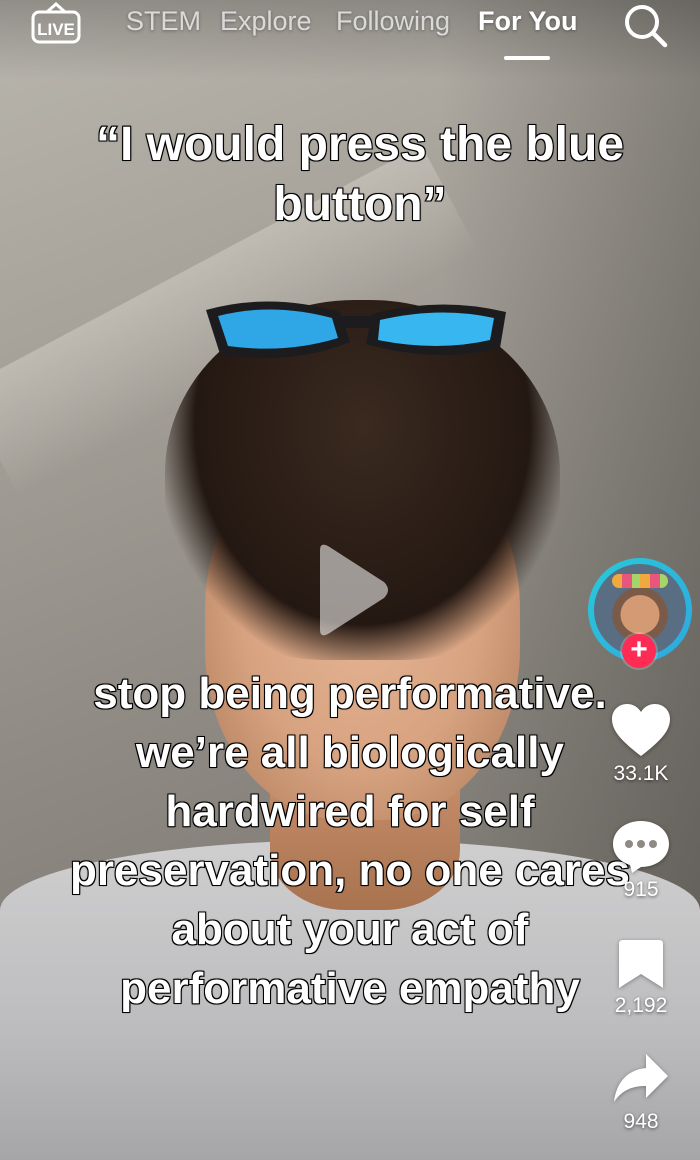 The height and width of the screenshot is (1160, 700). I want to click on tab-for-you: For You, so click(528, 21).